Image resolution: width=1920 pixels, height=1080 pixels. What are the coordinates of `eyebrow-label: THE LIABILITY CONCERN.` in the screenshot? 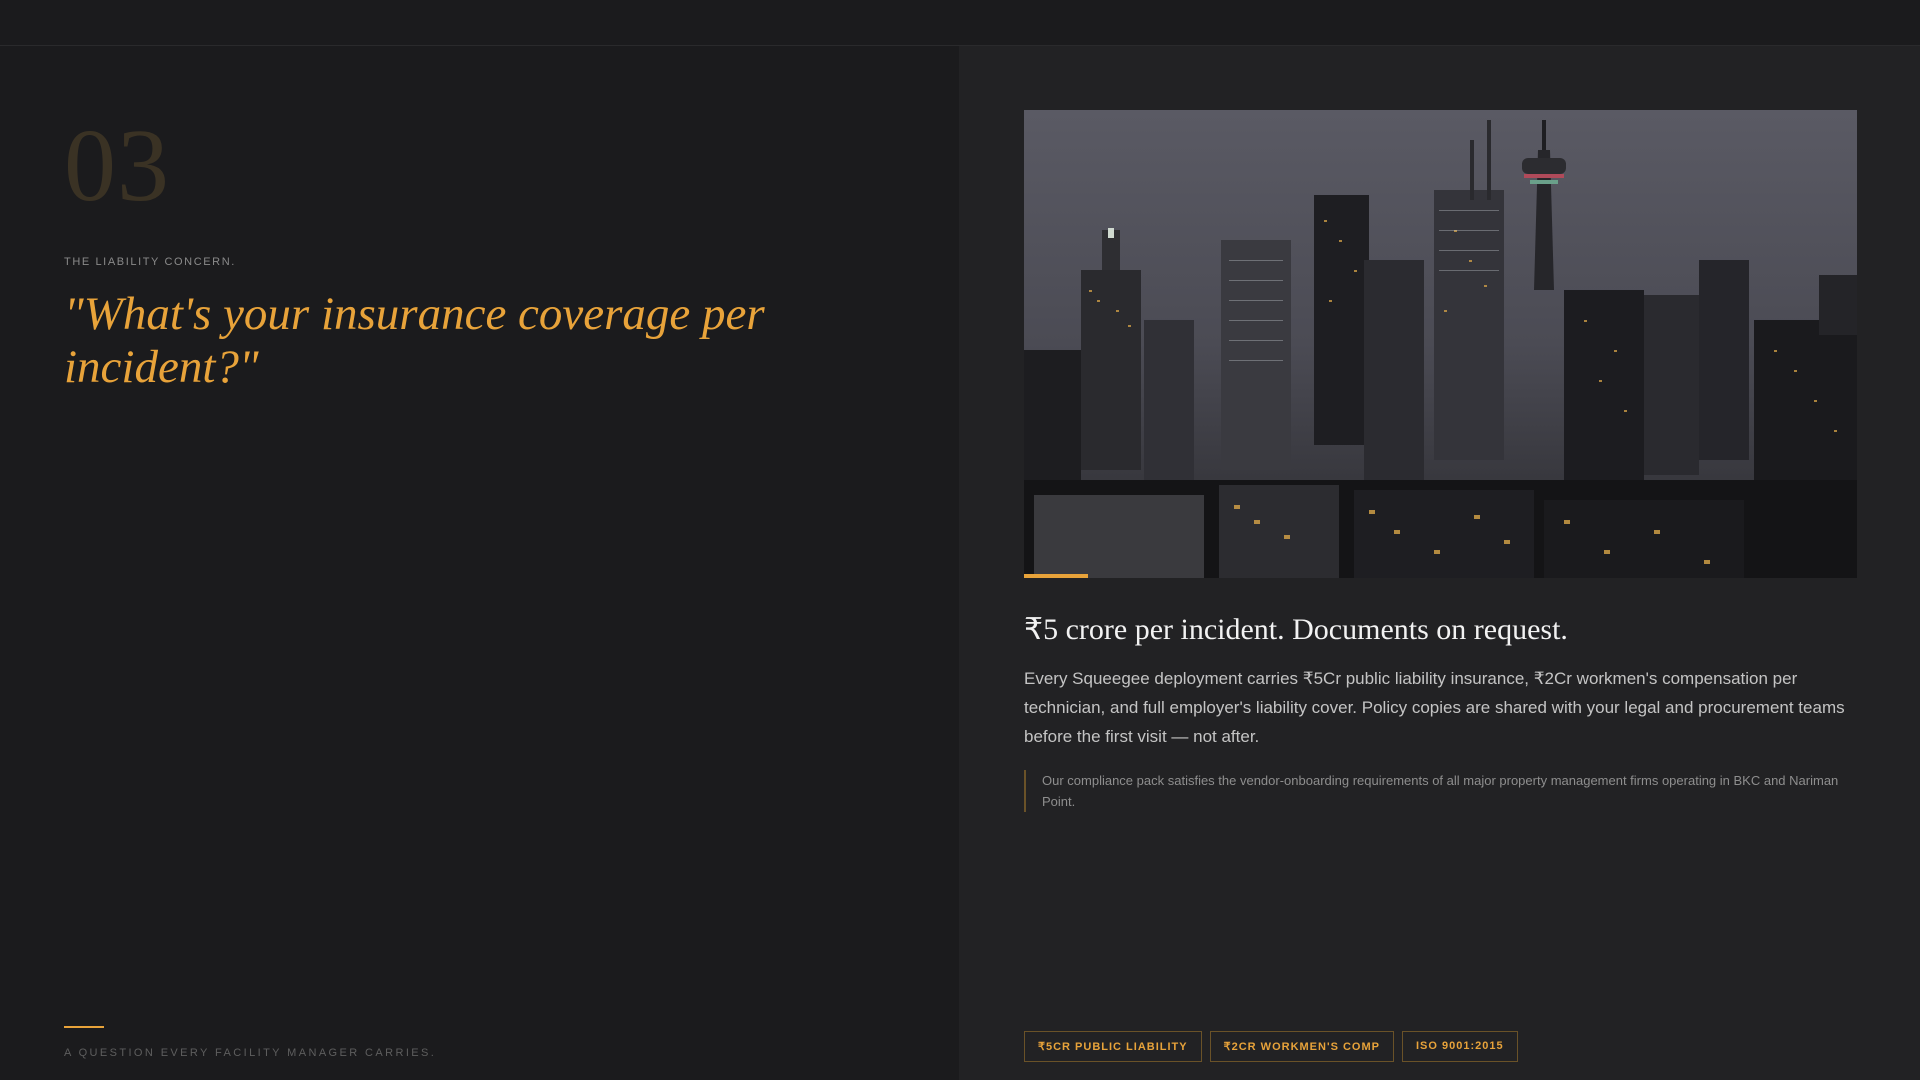 It's located at (150, 262).